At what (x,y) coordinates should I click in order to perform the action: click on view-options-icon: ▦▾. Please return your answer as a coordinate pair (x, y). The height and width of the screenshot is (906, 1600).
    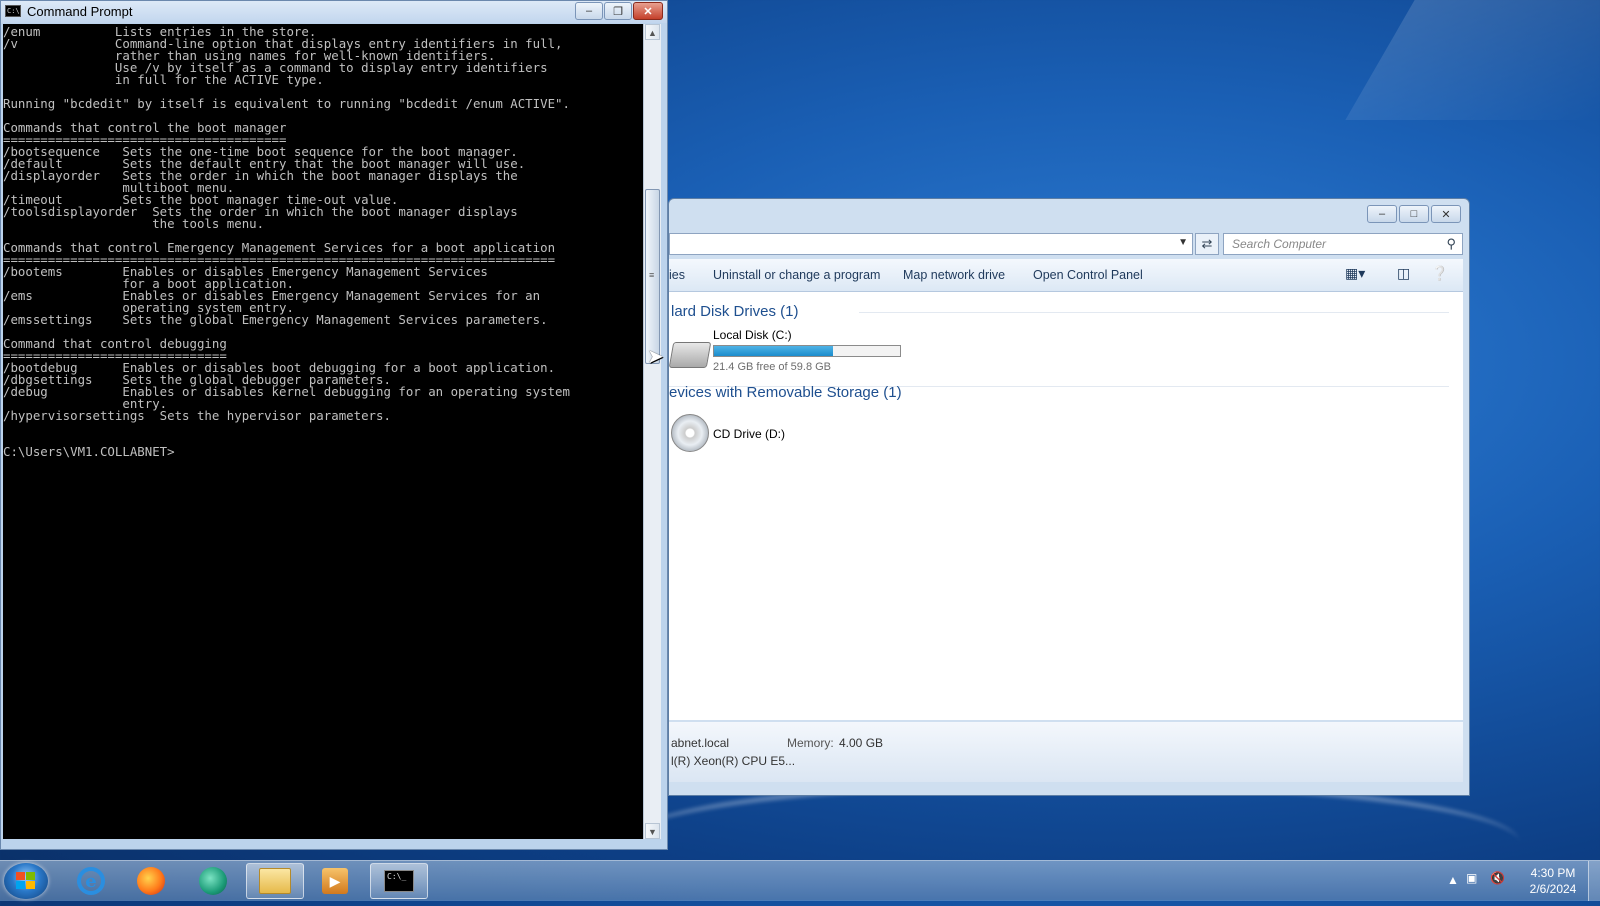
    Looking at the image, I should click on (1355, 273).